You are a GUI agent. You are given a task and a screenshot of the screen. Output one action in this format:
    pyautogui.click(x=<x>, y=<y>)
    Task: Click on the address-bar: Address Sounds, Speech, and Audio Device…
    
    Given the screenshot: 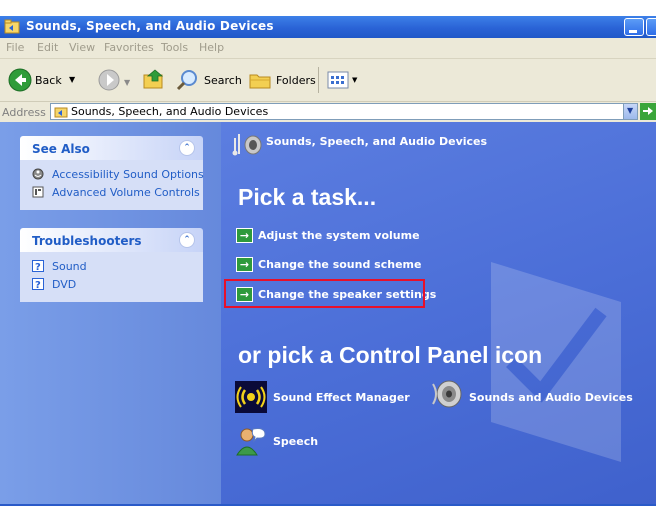 What is the action you would take?
    pyautogui.click(x=328, y=112)
    